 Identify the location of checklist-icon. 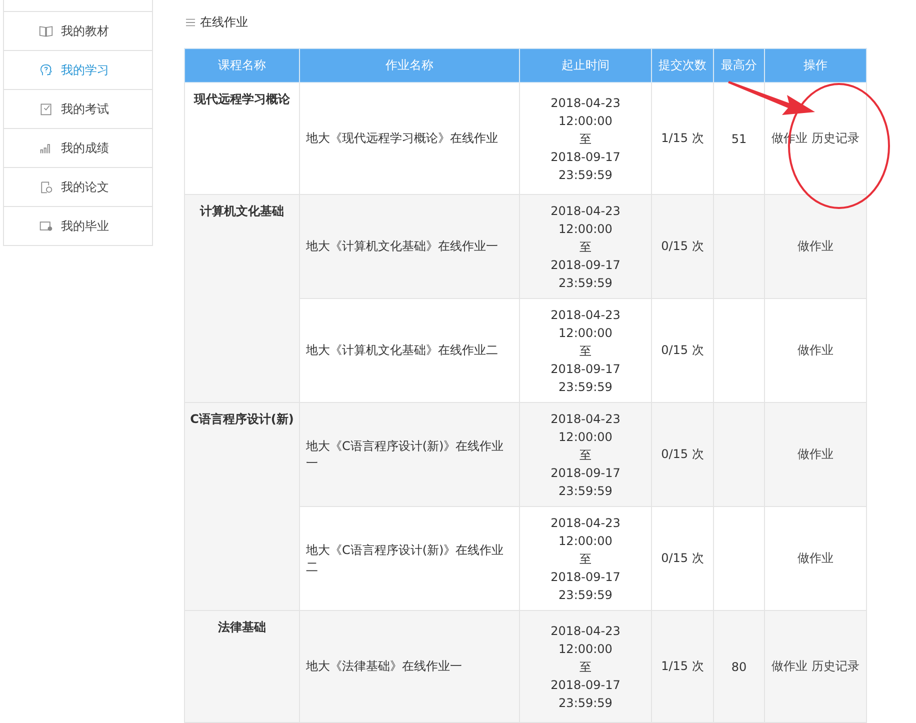
(46, 109).